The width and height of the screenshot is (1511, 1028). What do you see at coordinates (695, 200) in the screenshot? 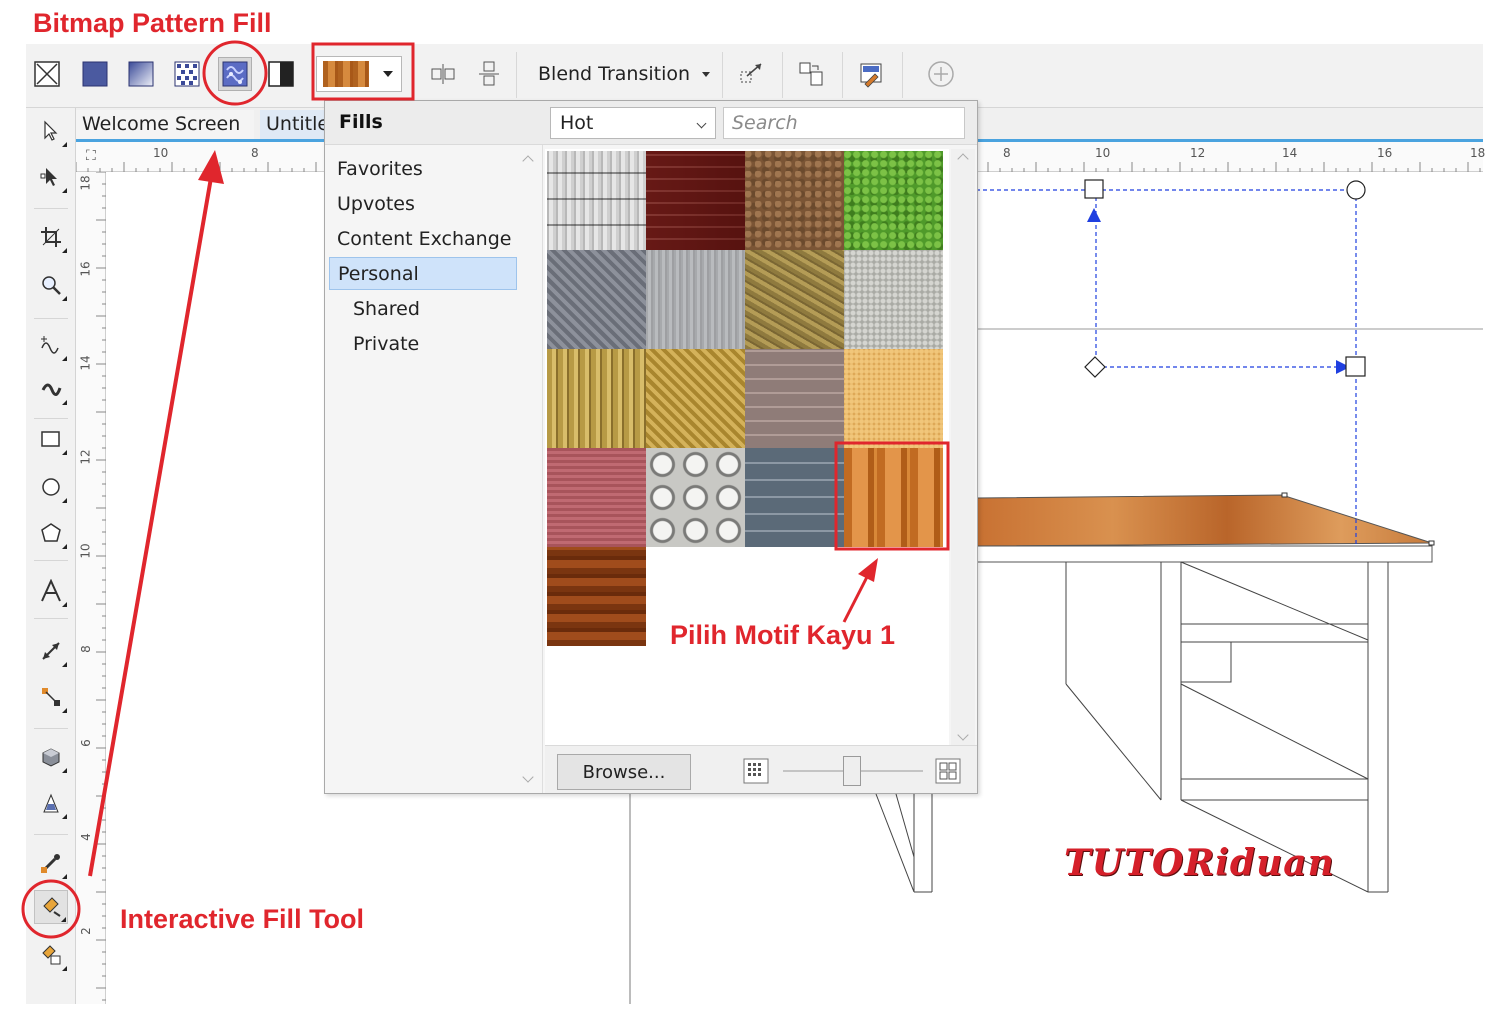
I see `pattern-tile-red-brick` at bounding box center [695, 200].